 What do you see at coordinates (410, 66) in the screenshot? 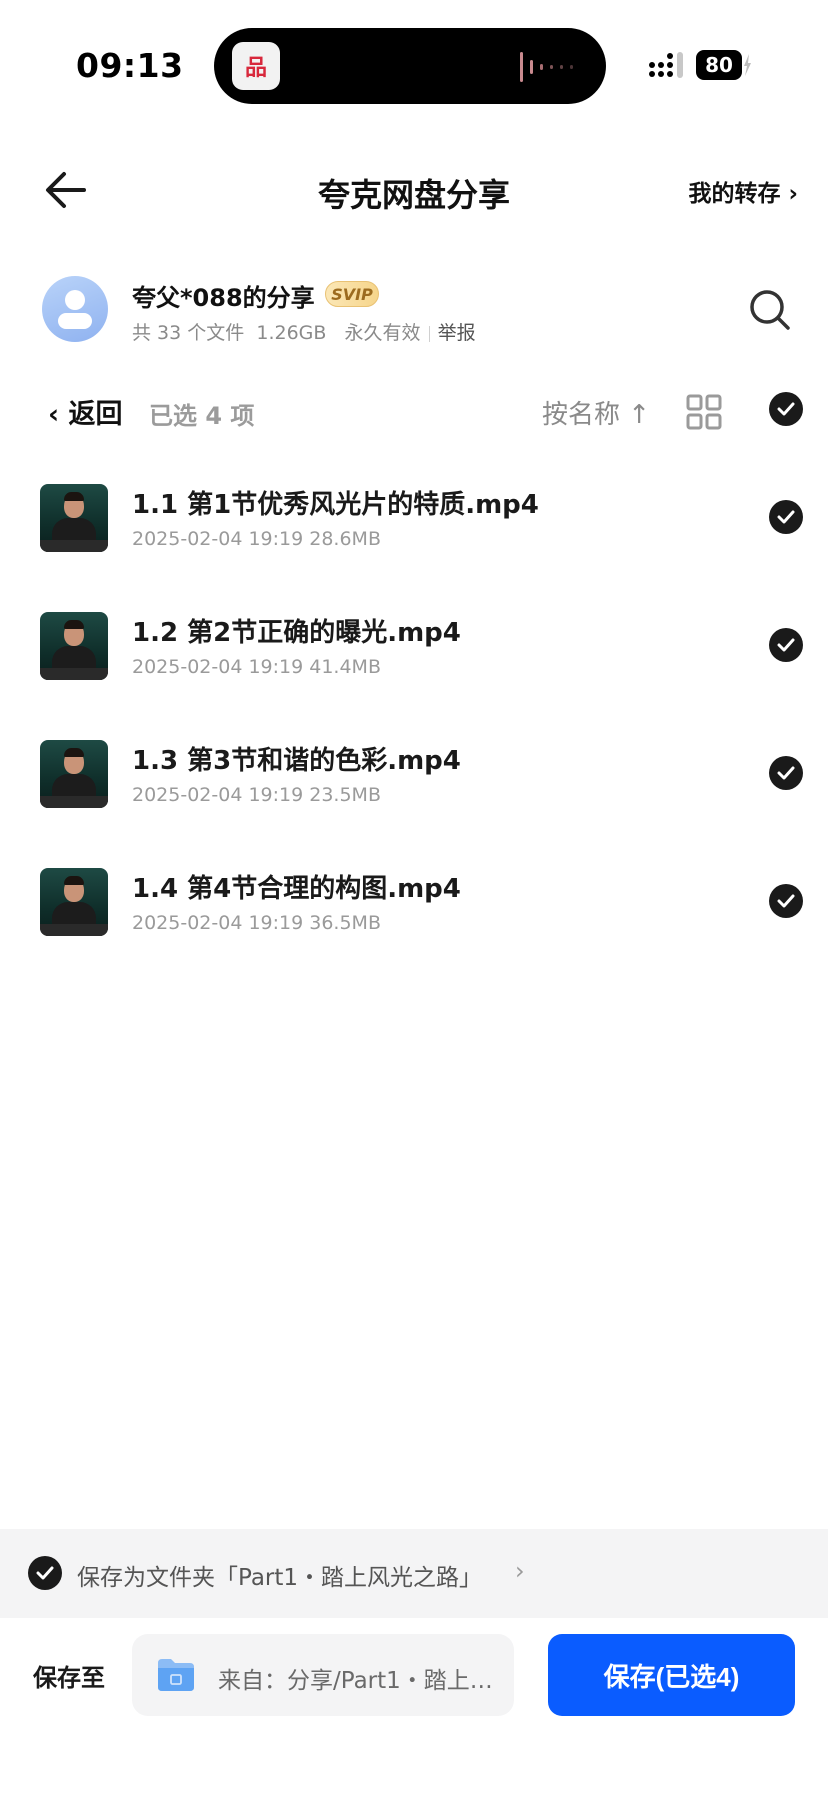
I see `dynamic-island: 品` at bounding box center [410, 66].